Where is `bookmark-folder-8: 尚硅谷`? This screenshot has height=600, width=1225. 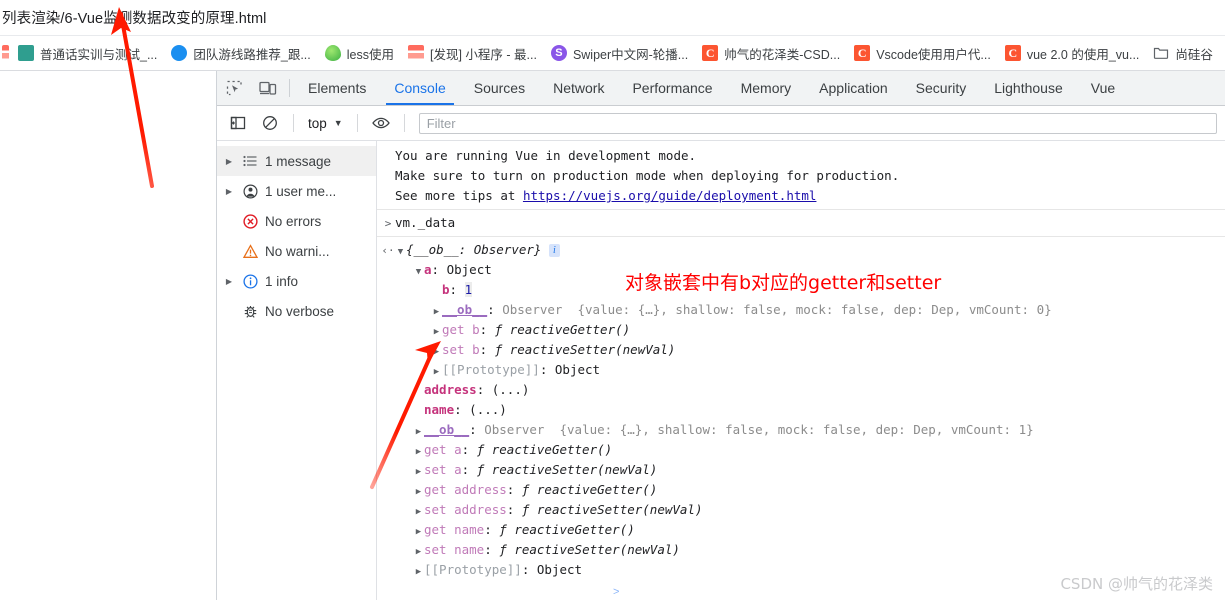
bookmark-folder-8: 尚硅谷 is located at coordinates (1183, 53).